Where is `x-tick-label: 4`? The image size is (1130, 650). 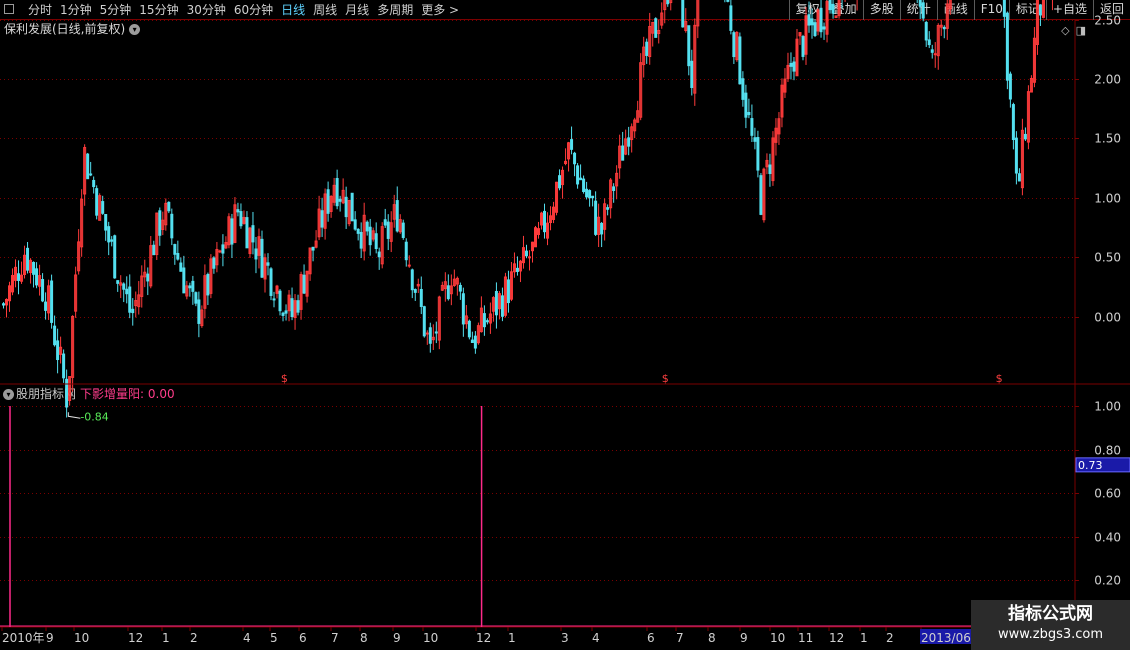
x-tick-label: 4 is located at coordinates (247, 638).